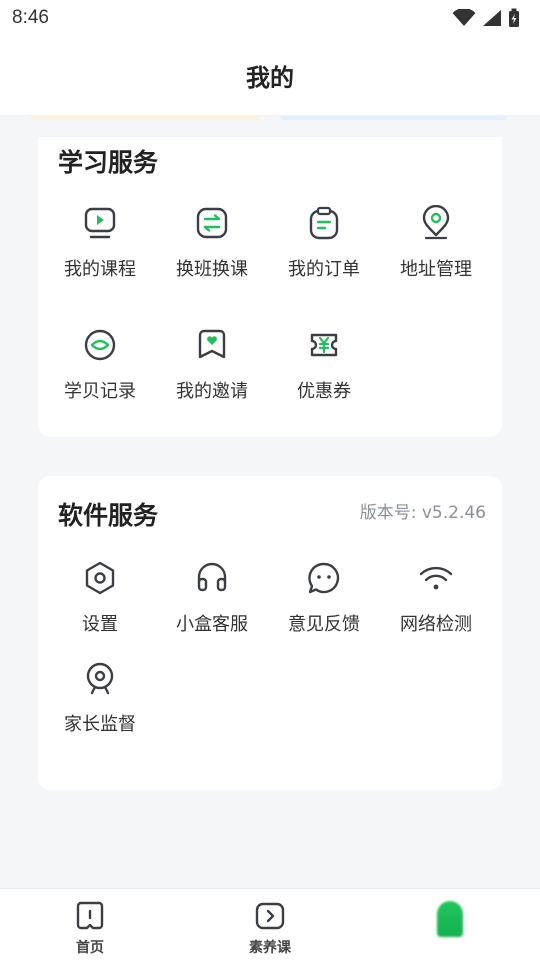  I want to click on bottom-tab-bar: 首页 素养课, so click(270, 924).